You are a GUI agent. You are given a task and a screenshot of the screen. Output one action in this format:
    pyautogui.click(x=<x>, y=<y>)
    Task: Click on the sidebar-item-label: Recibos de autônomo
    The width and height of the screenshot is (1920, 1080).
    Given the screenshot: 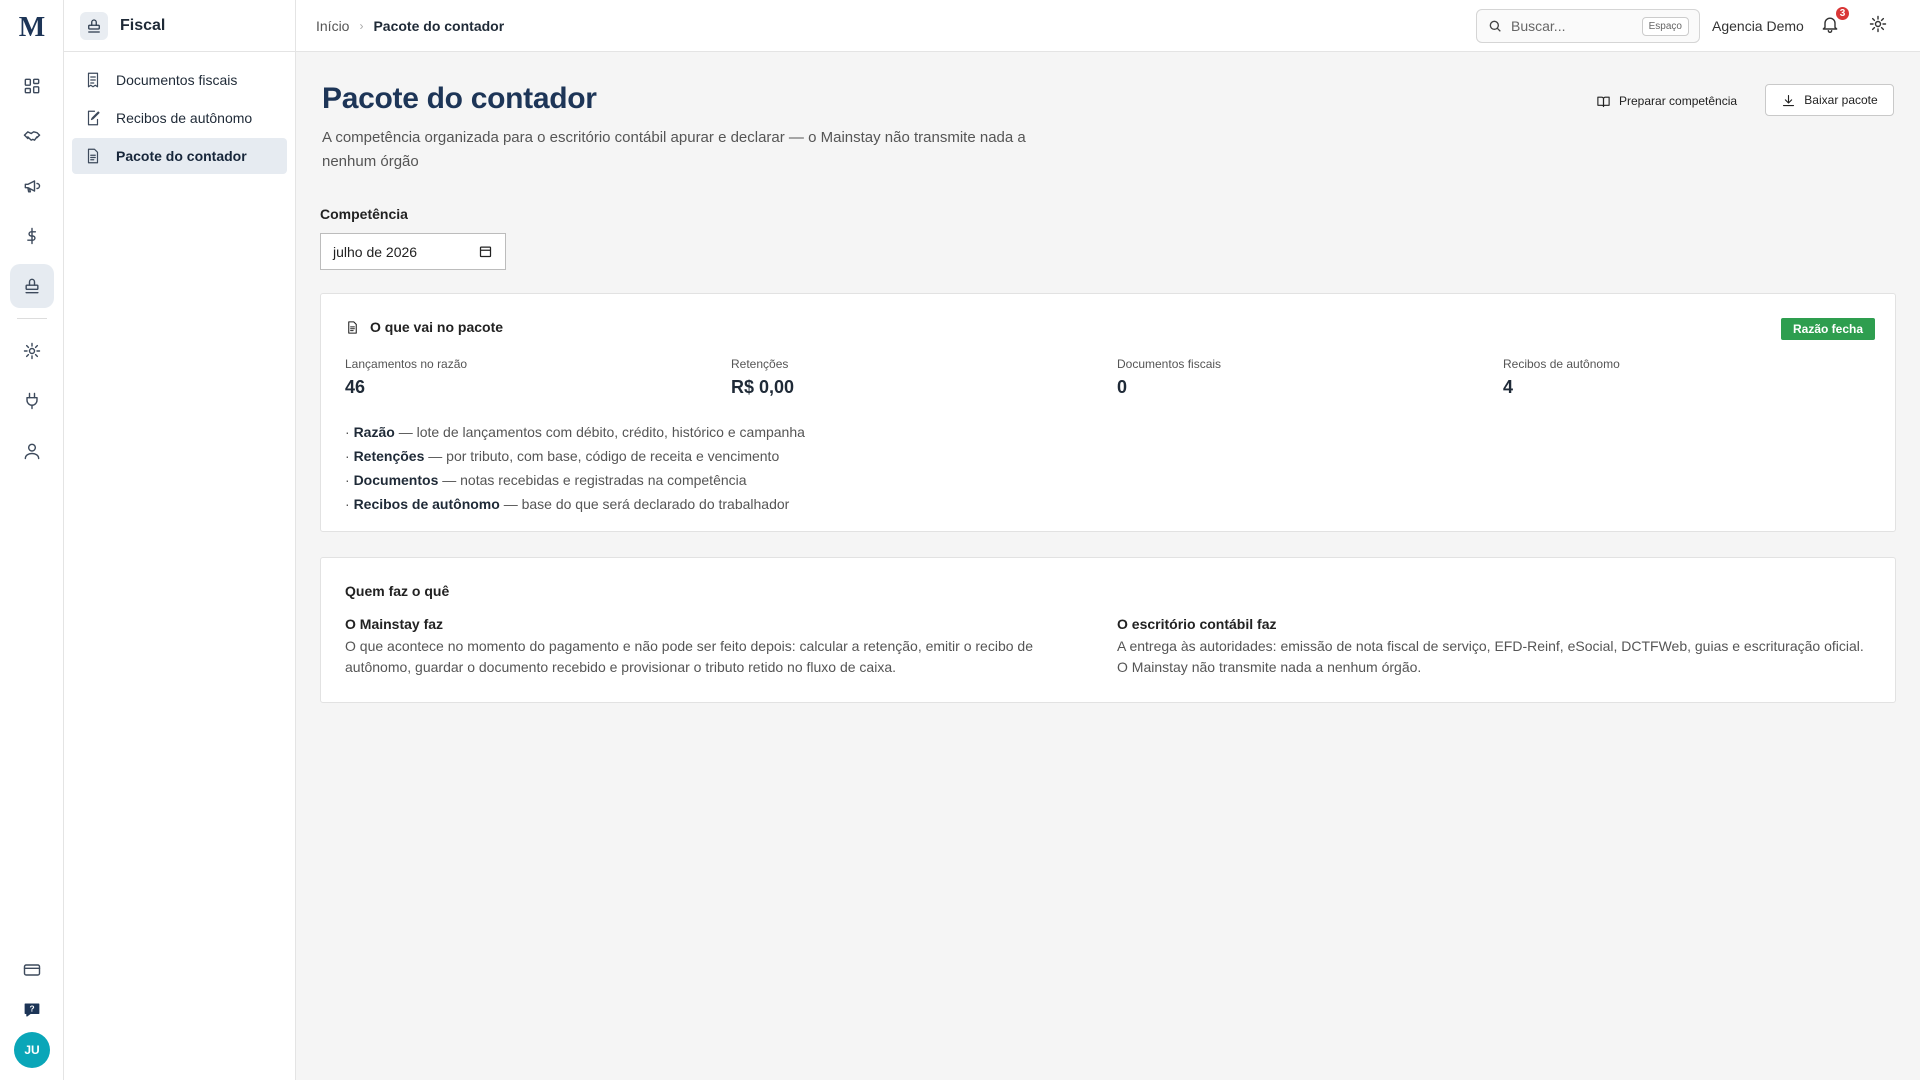 What is the action you would take?
    pyautogui.click(x=184, y=118)
    